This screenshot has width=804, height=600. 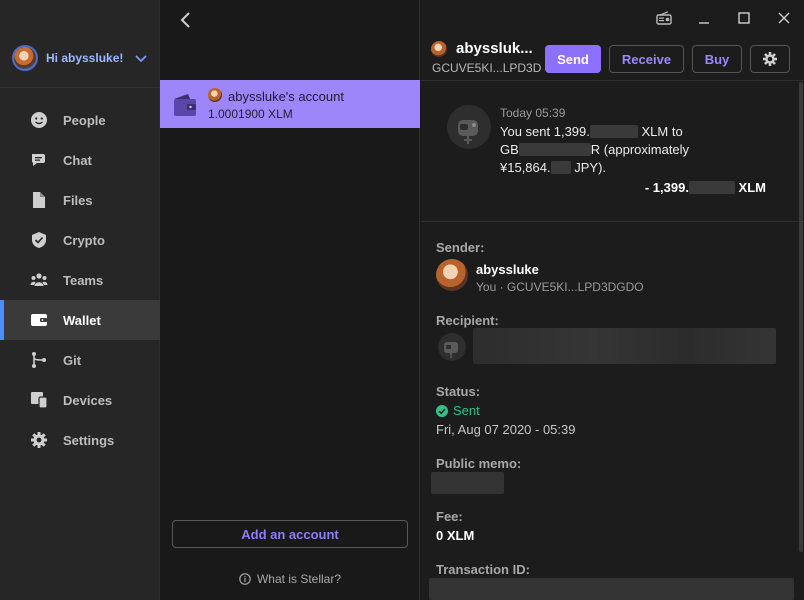 I want to click on what-is-stellar-label: What is Stellar?, so click(x=299, y=579).